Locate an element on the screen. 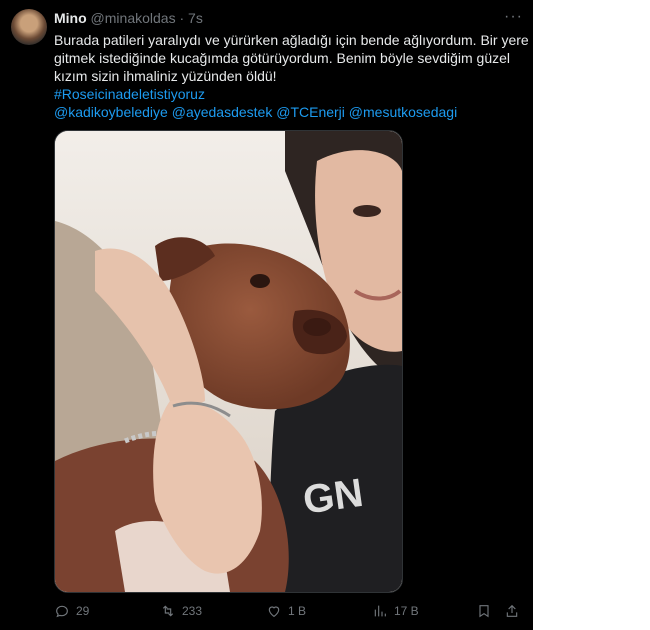 The width and height of the screenshot is (650, 630). more-icon: ··· is located at coordinates (513, 17).